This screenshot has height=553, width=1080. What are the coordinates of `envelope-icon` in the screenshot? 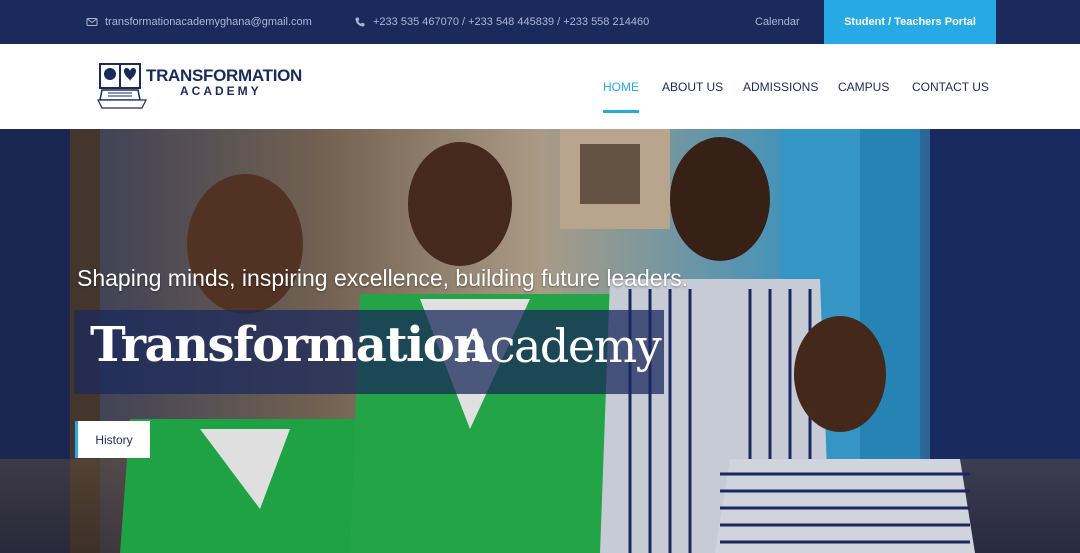 It's located at (92, 22).